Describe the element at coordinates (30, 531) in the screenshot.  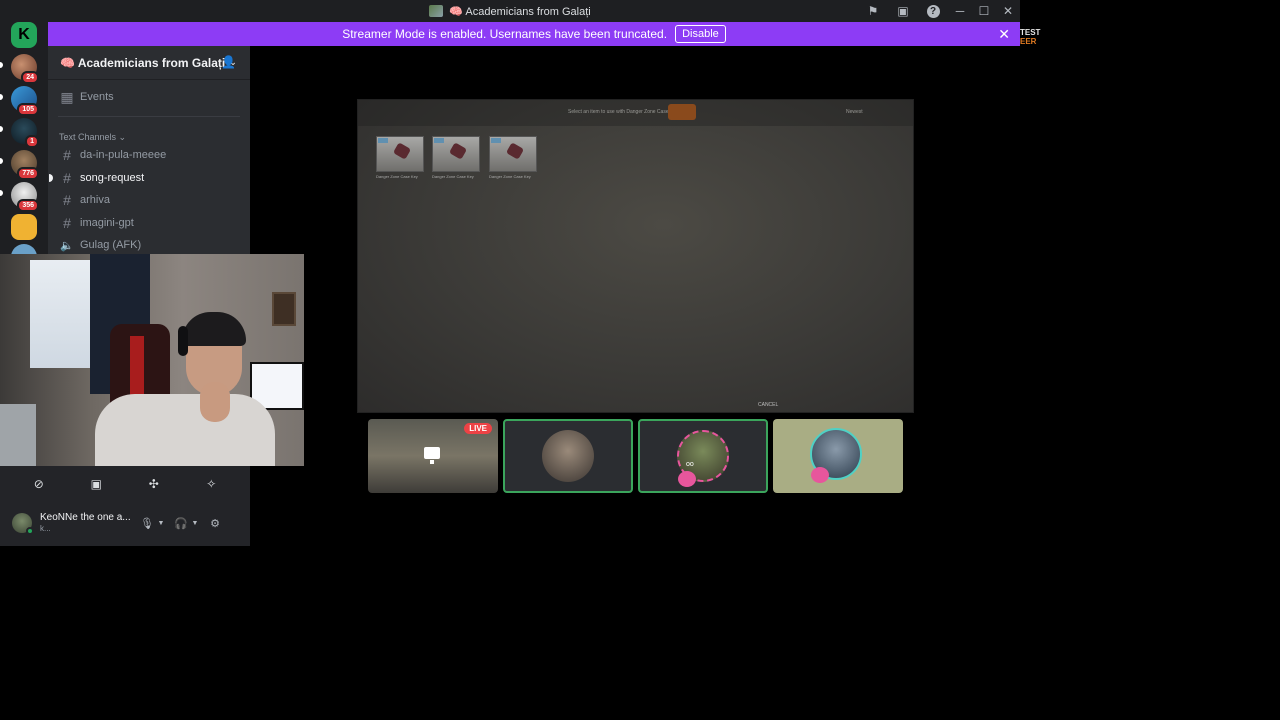
I see `status-online-icon` at that location.